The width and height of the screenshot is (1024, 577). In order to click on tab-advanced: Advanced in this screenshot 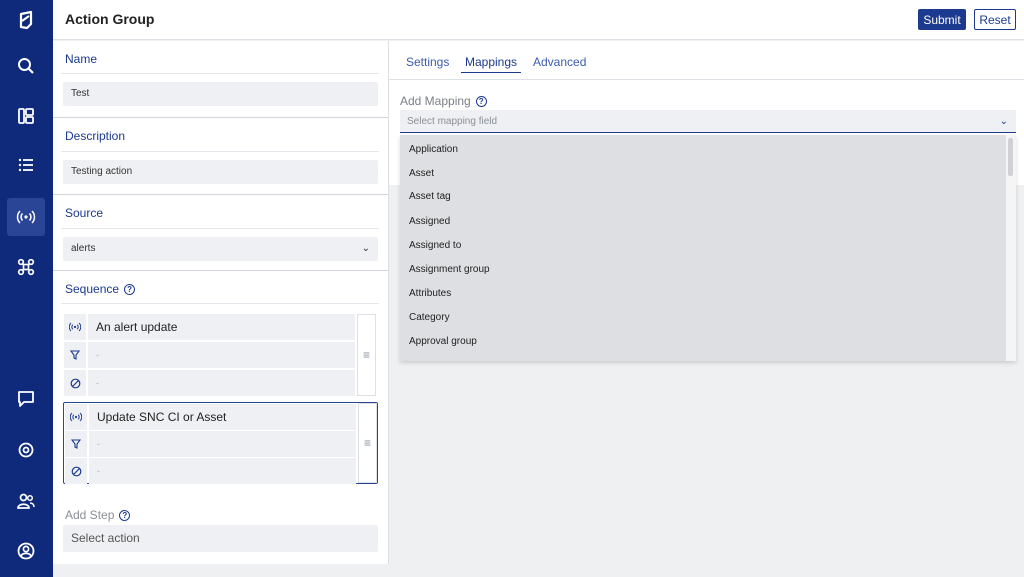, I will do `click(559, 62)`.